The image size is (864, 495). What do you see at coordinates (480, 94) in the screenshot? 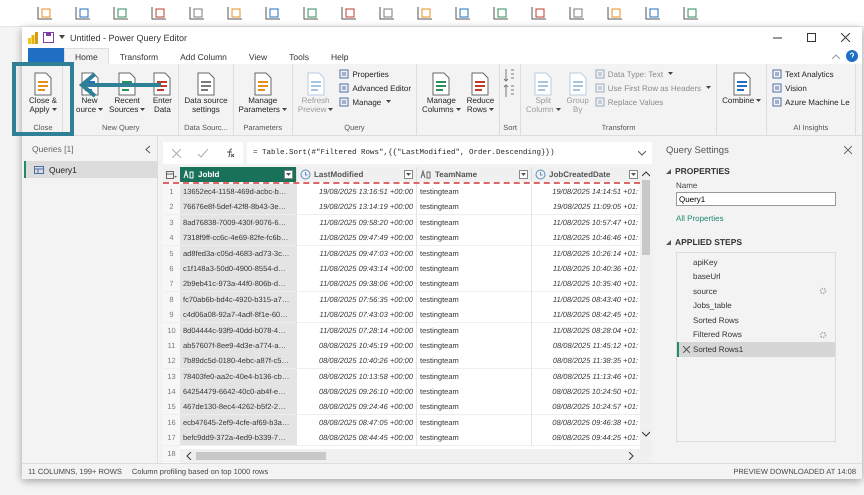
I see `ribbon-button: Reduce Rows` at bounding box center [480, 94].